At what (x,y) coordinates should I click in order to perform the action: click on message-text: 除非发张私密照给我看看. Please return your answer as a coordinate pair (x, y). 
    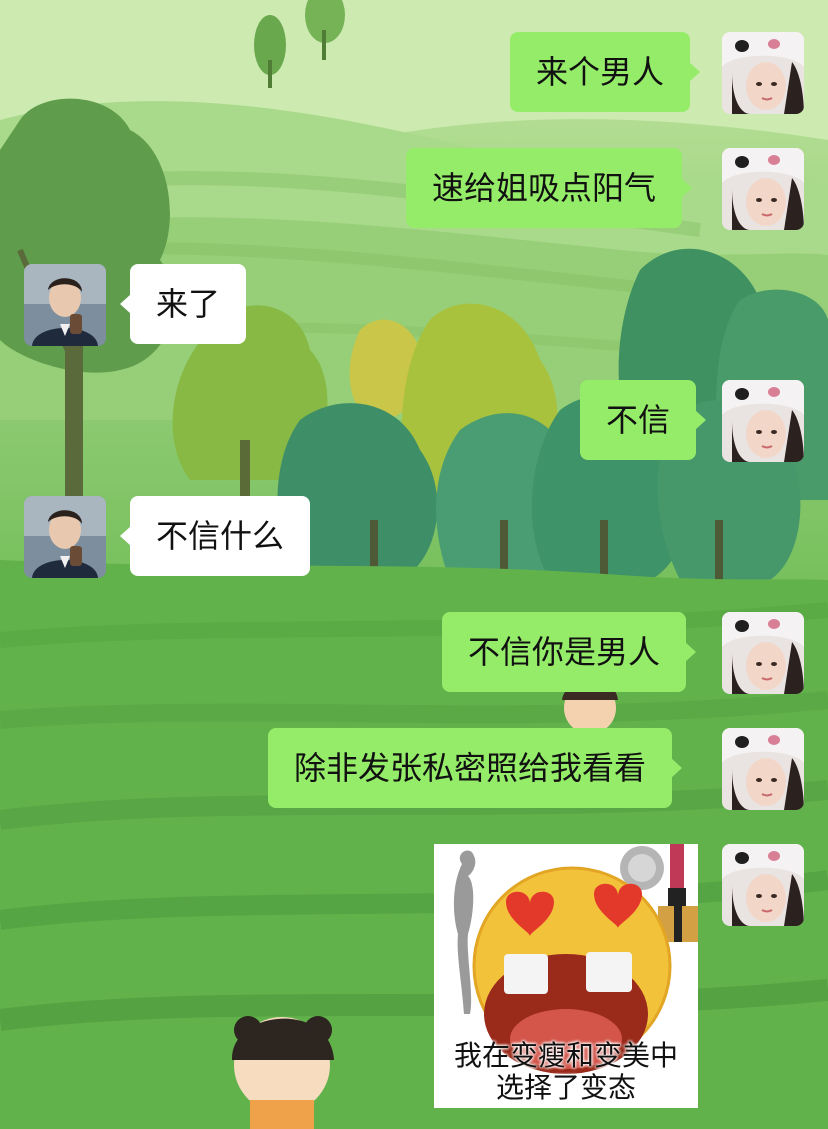
    Looking at the image, I should click on (470, 768).